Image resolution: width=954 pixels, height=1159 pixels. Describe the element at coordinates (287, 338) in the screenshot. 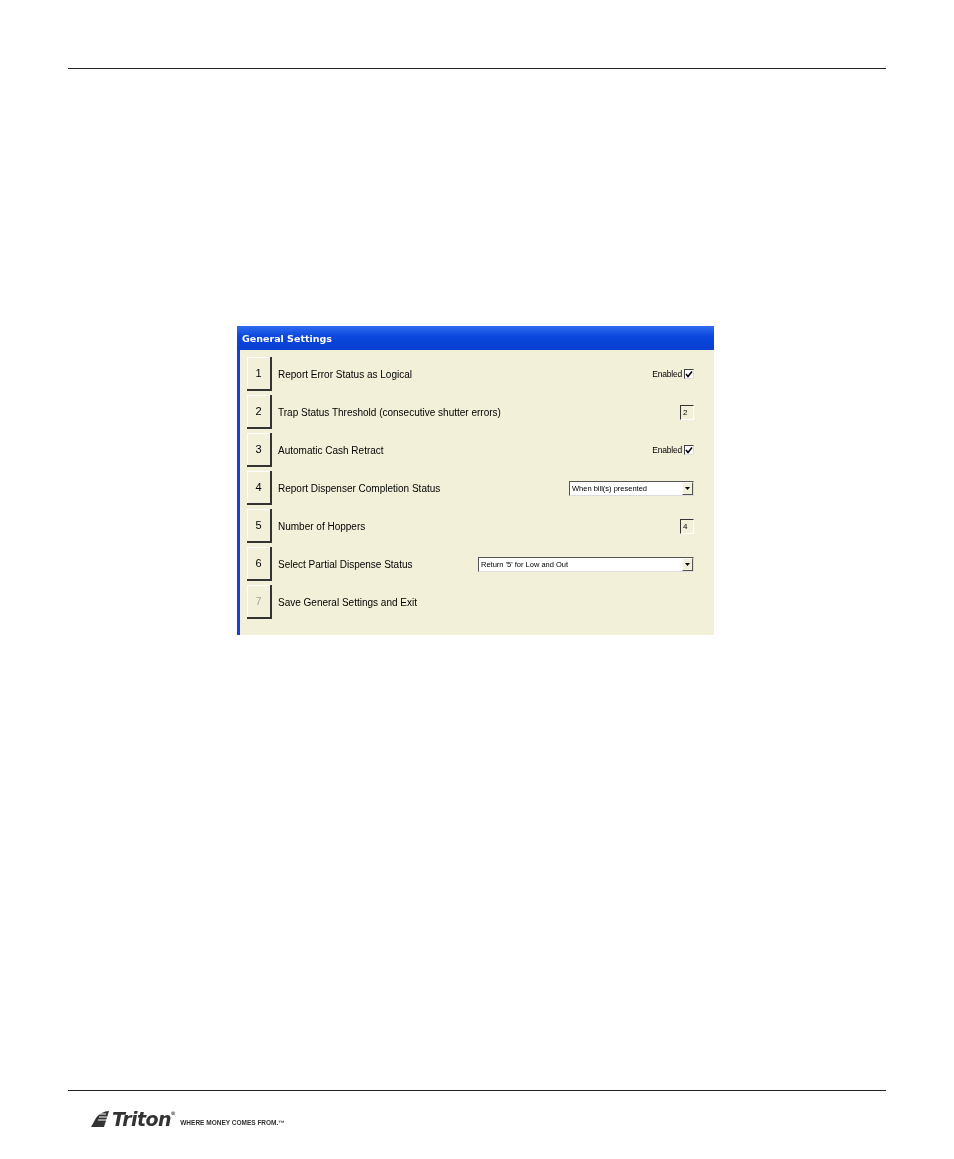

I see `window-title: General Settings` at that location.